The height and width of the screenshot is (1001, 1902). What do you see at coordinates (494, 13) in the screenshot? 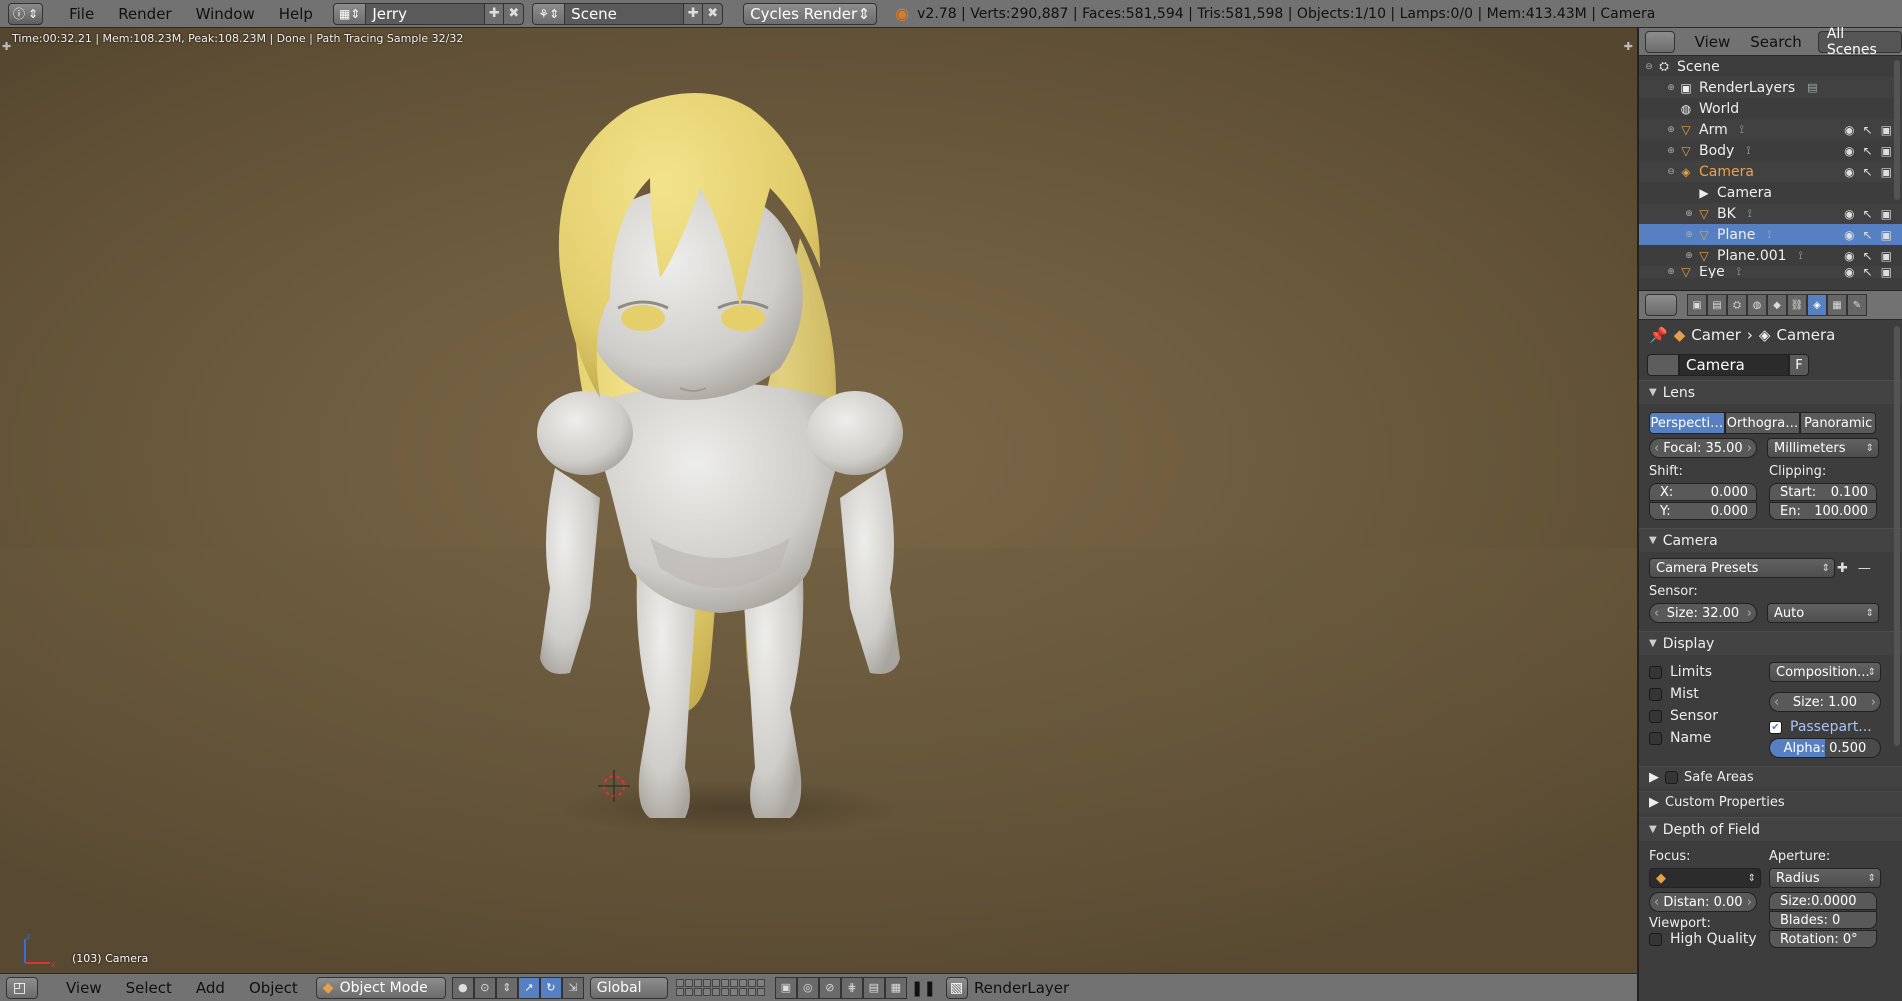
I see `add-screen-icon: ✚` at bounding box center [494, 13].